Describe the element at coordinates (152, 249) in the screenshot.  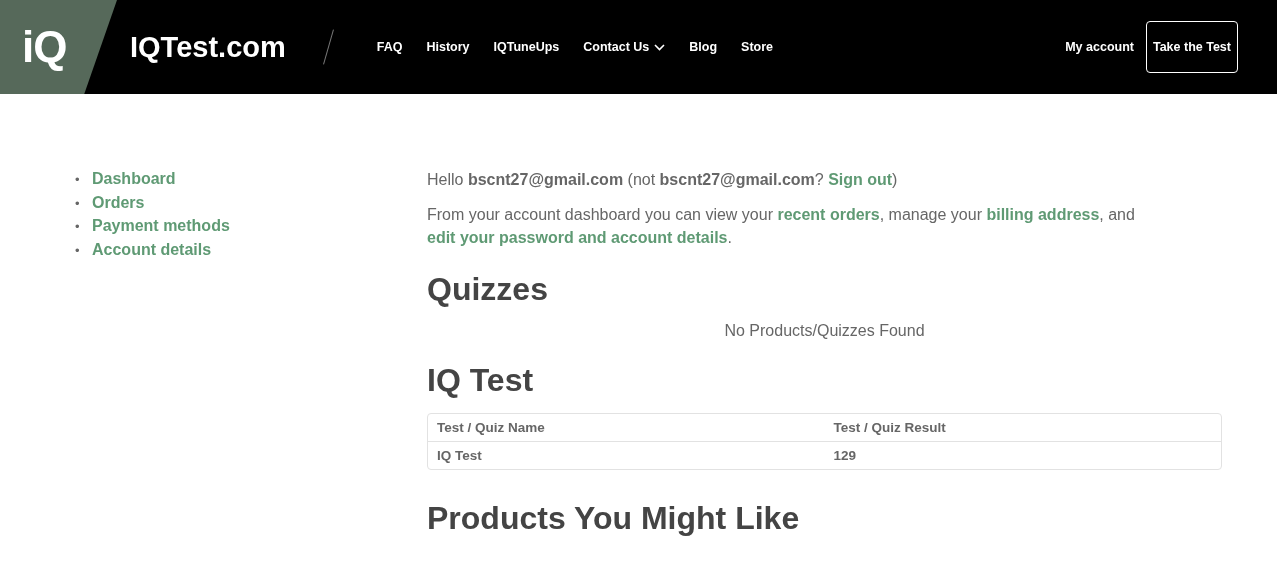
I see `sidebar-link: Account details` at that location.